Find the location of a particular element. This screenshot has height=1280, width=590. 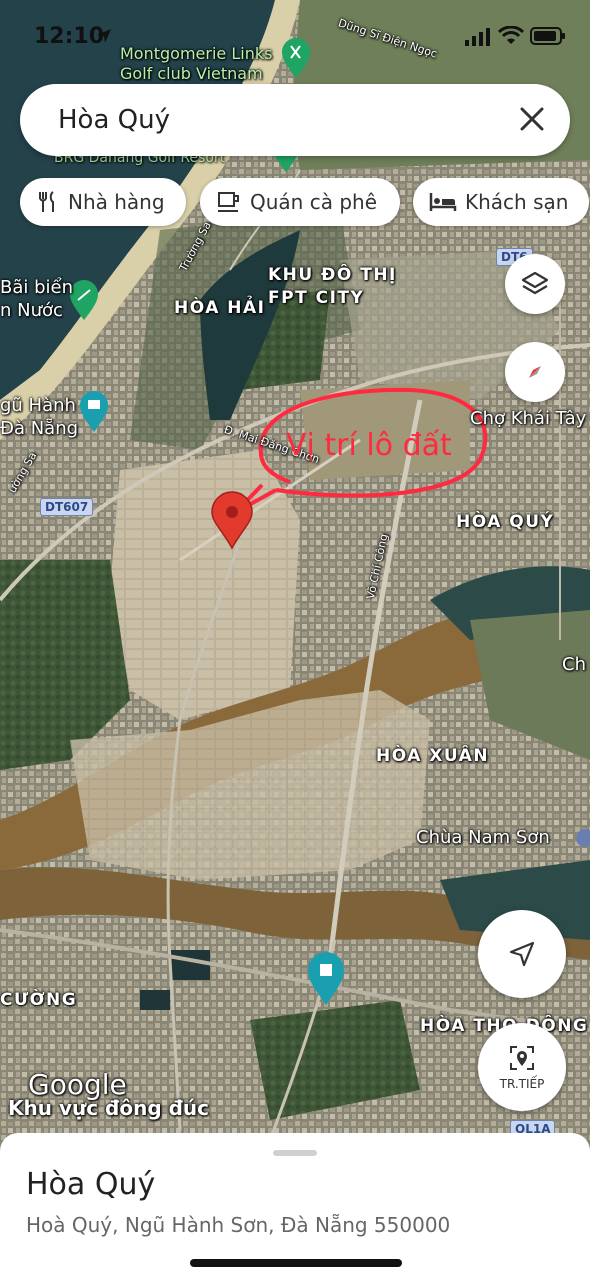

chip-label: Khách sạn is located at coordinates (517, 202).